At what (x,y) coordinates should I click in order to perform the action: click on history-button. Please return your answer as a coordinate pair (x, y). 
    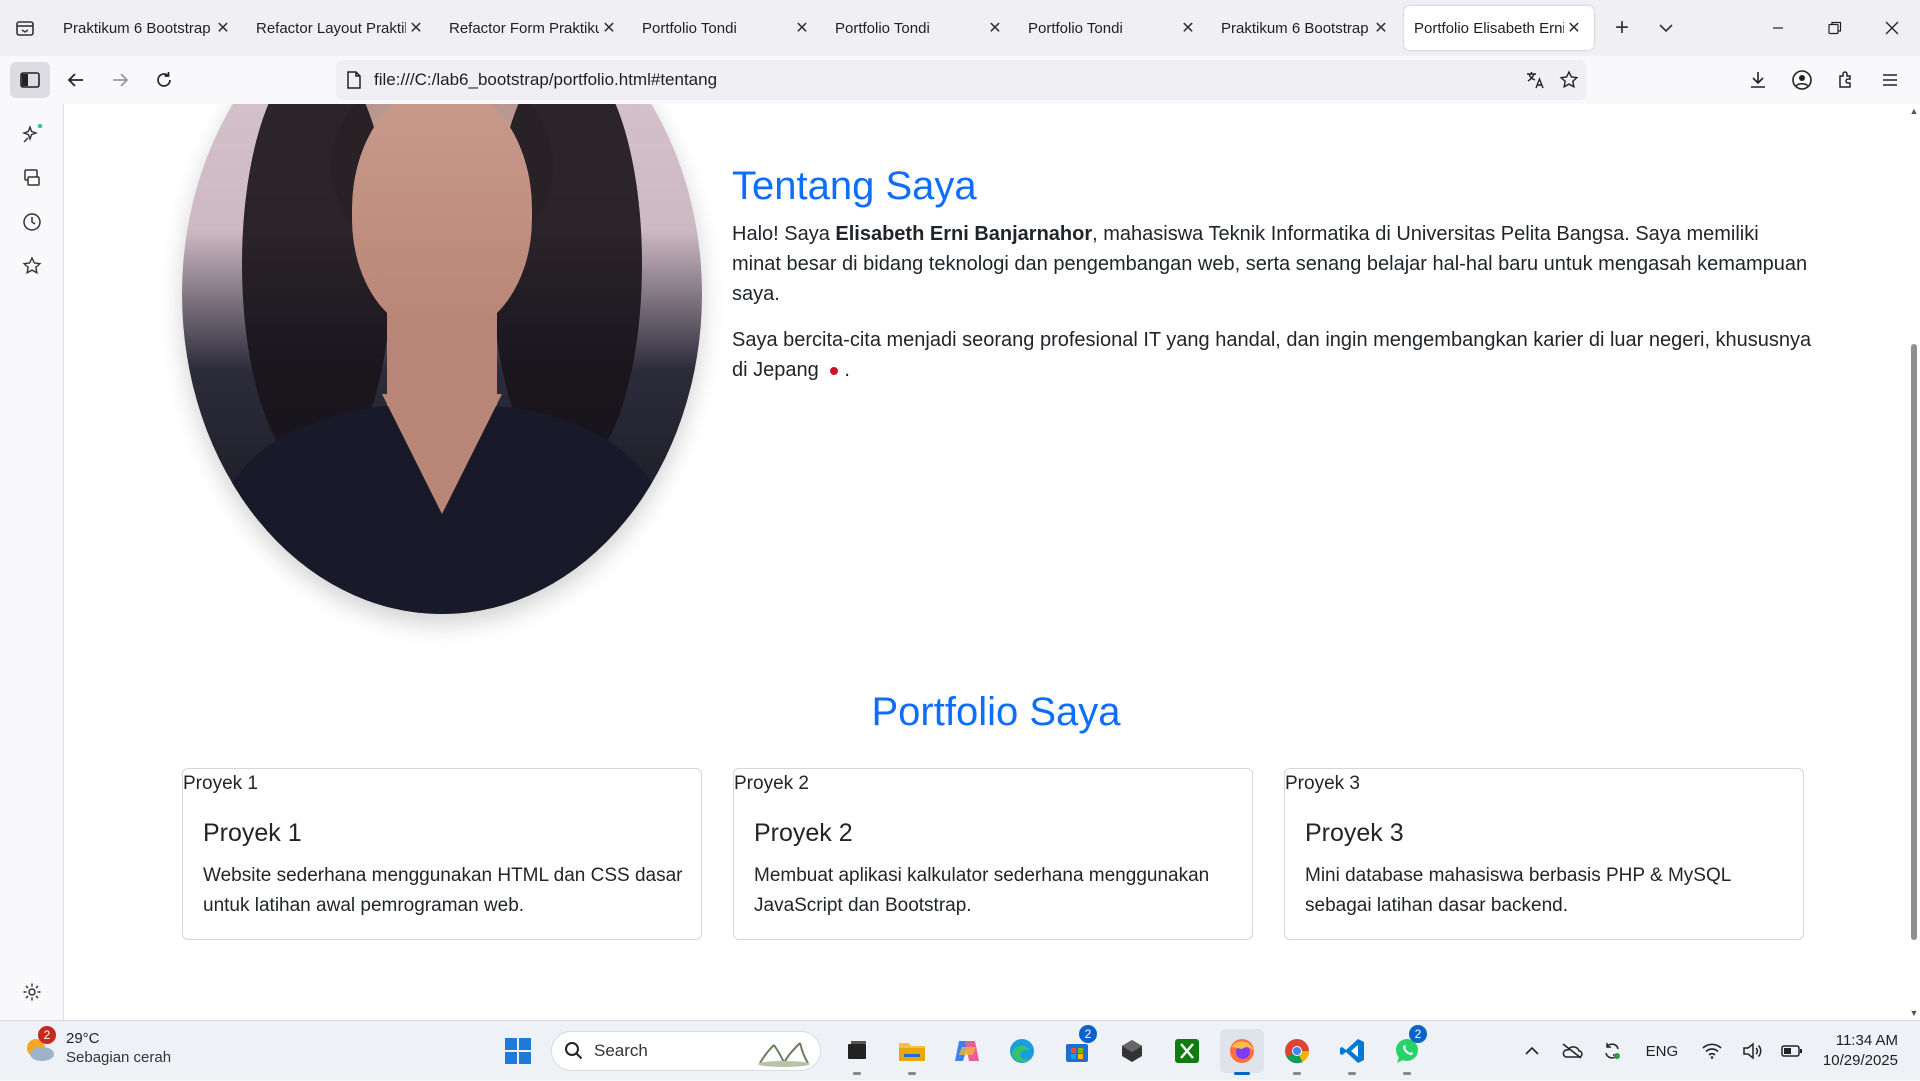
    Looking at the image, I should click on (32, 222).